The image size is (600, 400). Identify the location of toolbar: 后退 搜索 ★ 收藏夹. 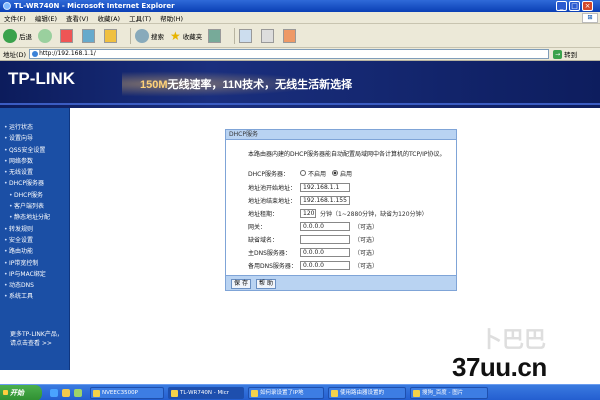
(300, 36).